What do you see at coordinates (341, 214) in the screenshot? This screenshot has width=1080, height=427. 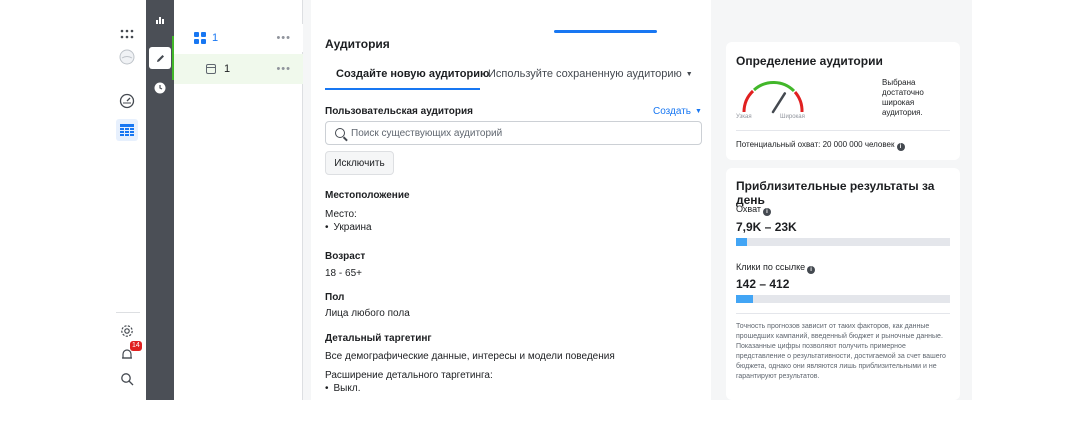 I see `location-place-label: Место:` at bounding box center [341, 214].